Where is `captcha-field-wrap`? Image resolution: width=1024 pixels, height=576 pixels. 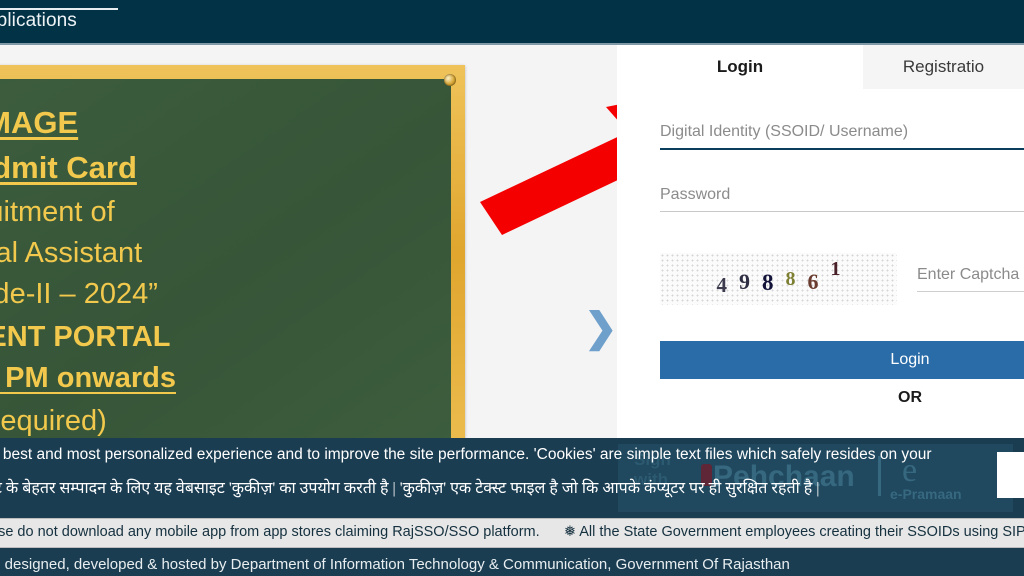
captcha-field-wrap is located at coordinates (970, 279).